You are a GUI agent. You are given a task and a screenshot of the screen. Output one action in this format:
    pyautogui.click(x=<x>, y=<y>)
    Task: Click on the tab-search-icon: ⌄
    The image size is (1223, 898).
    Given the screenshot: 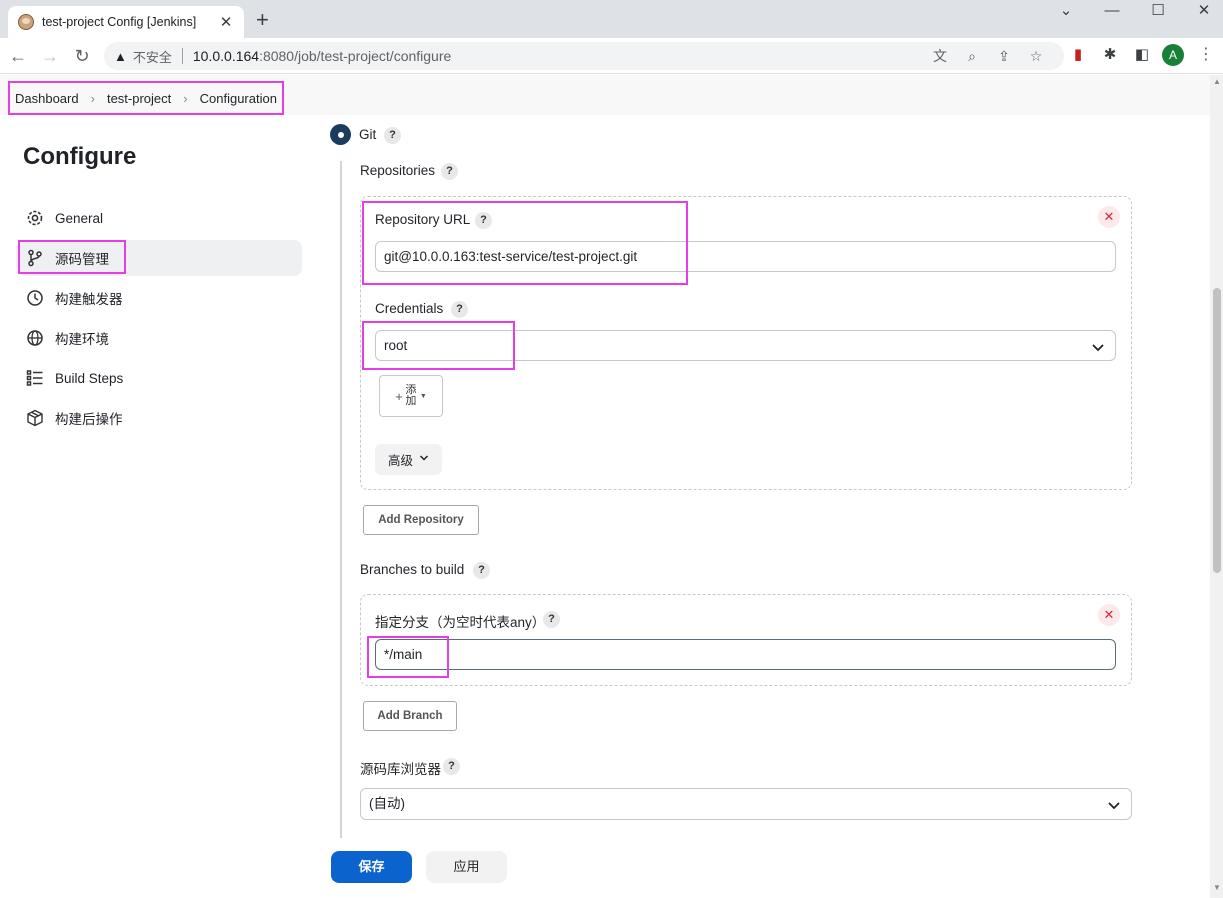 What is the action you would take?
    pyautogui.click(x=1066, y=11)
    